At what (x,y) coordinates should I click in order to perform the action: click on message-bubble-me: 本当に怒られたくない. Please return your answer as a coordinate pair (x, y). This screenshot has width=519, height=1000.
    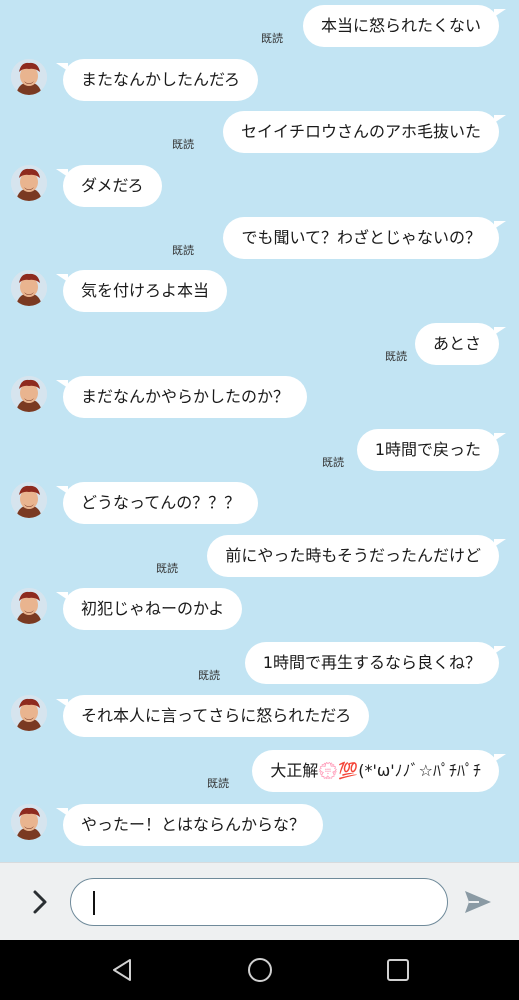
    Looking at the image, I should click on (404, 26).